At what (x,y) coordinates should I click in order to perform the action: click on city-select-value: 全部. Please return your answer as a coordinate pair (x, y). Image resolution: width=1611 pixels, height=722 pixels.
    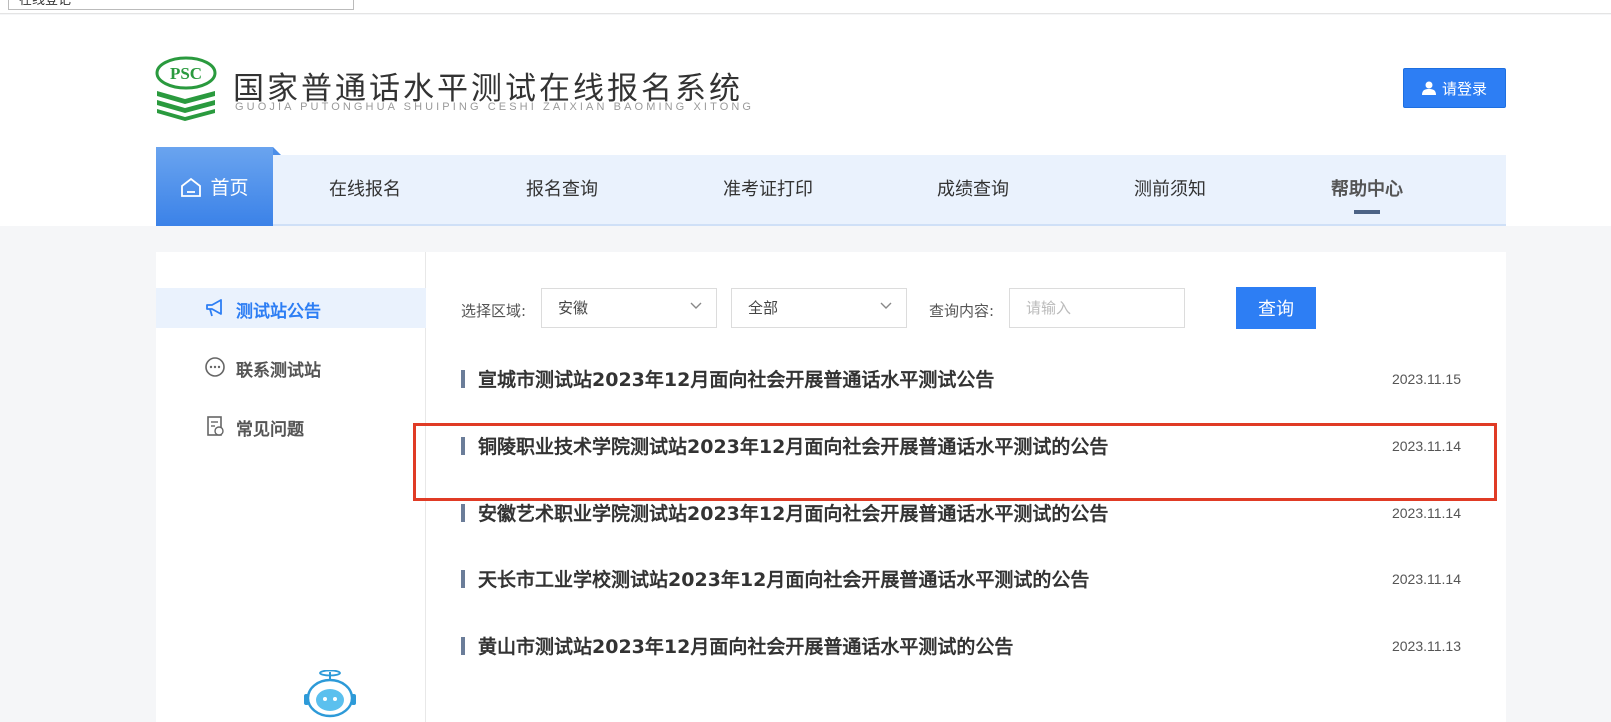
    Looking at the image, I should click on (763, 308).